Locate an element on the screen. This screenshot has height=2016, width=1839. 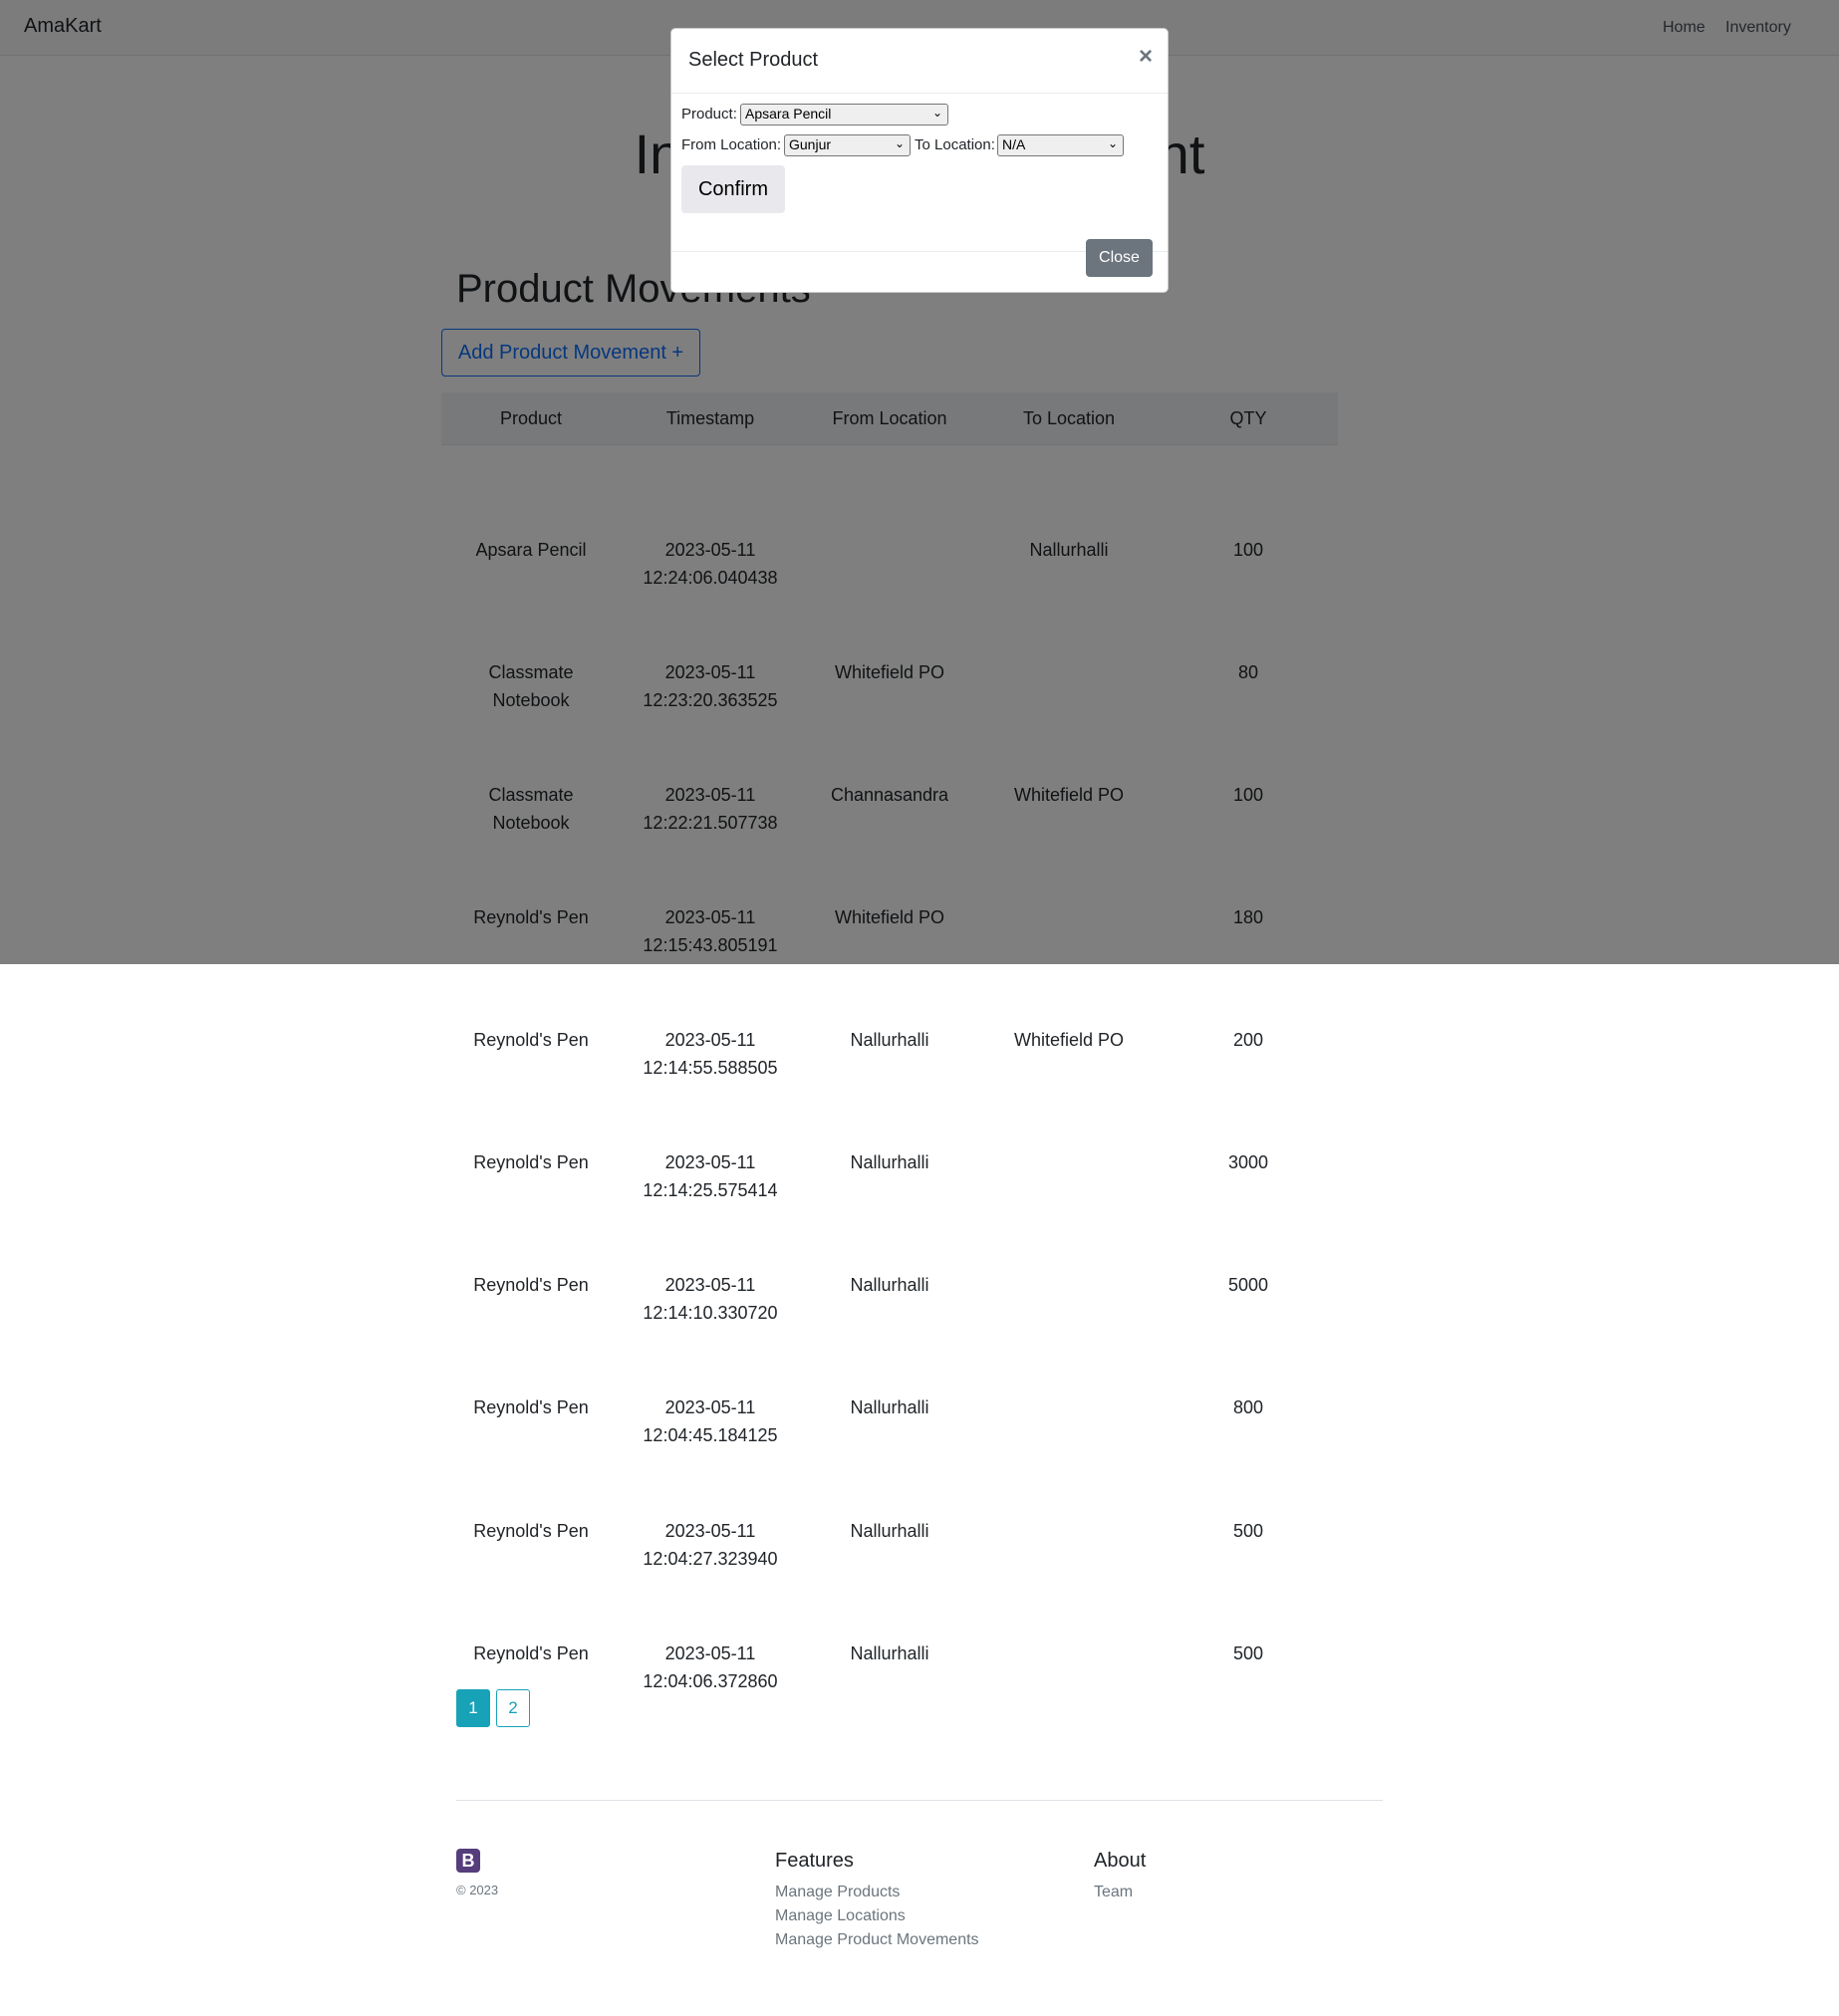
cell-to-location: Whitefield PO is located at coordinates (1069, 1040).